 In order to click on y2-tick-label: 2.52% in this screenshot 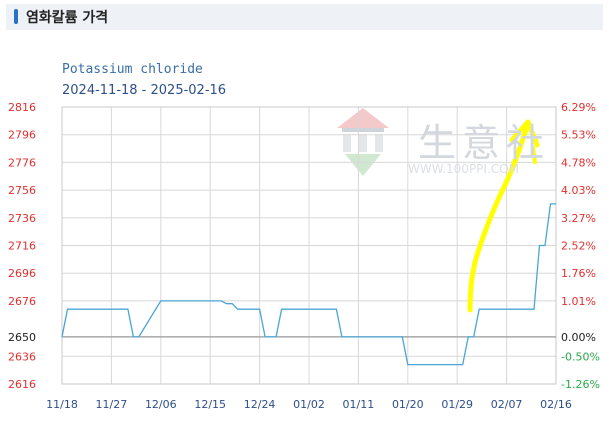, I will do `click(578, 246)`.